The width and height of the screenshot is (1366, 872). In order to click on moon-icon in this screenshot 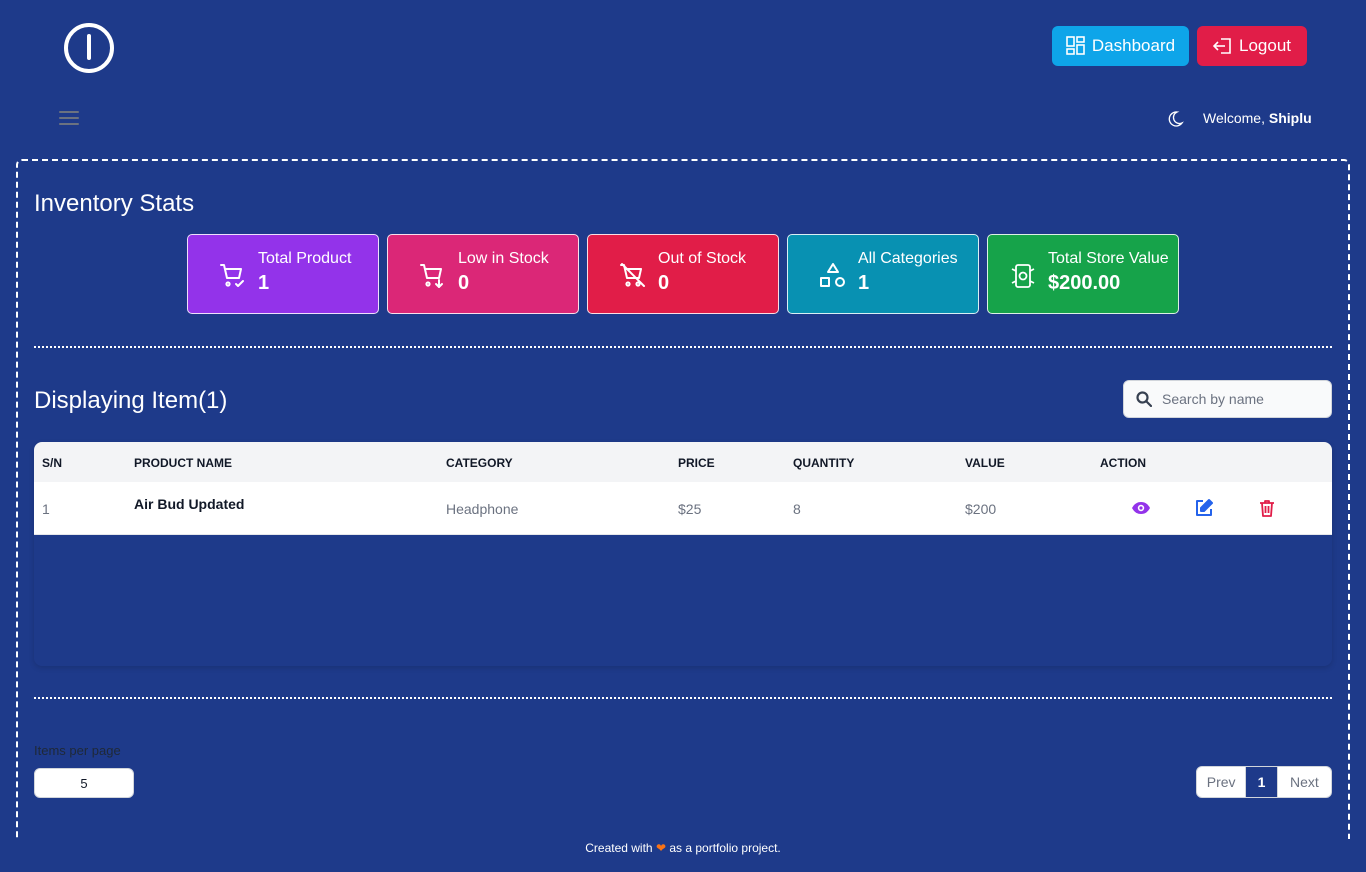, I will do `click(1175, 119)`.